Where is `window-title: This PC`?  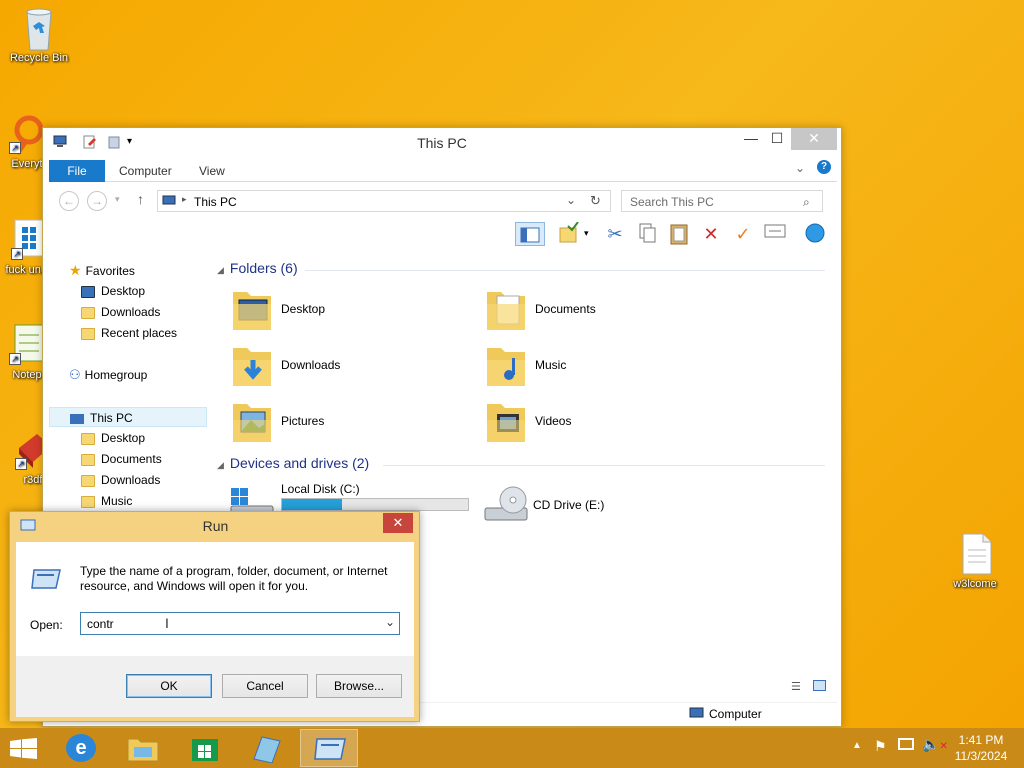
window-title: This PC is located at coordinates (442, 143).